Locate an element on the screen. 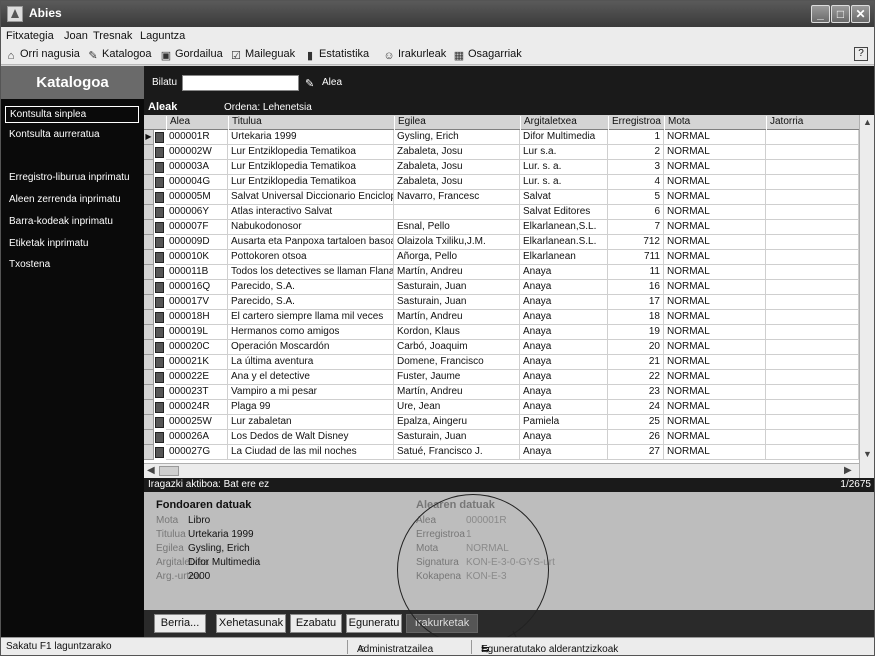 Image resolution: width=875 pixels, height=656 pixels. scroll-left-icon: ◀ is located at coordinates (151, 470).